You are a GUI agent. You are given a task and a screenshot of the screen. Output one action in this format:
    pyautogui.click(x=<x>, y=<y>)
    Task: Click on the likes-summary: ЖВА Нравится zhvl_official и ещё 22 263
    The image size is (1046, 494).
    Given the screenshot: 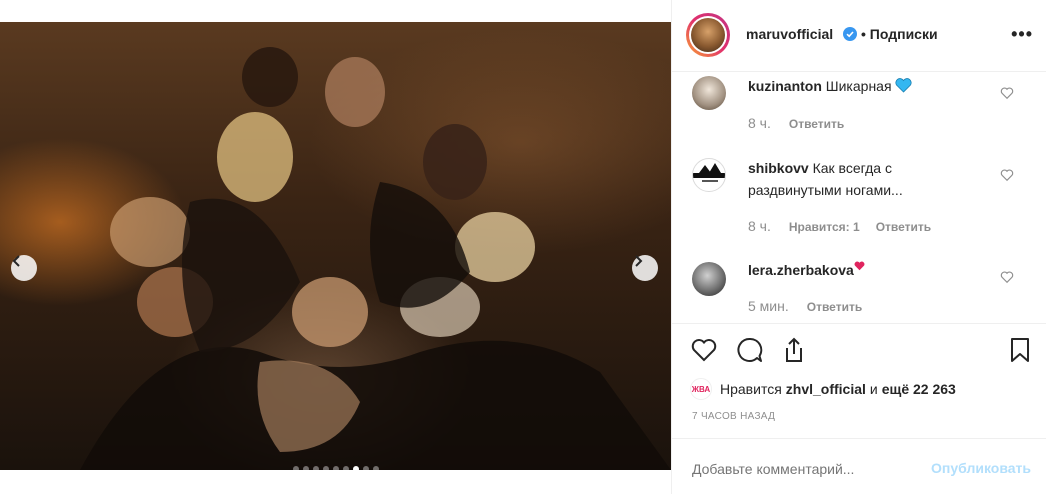 What is the action you would take?
    pyautogui.click(x=823, y=389)
    